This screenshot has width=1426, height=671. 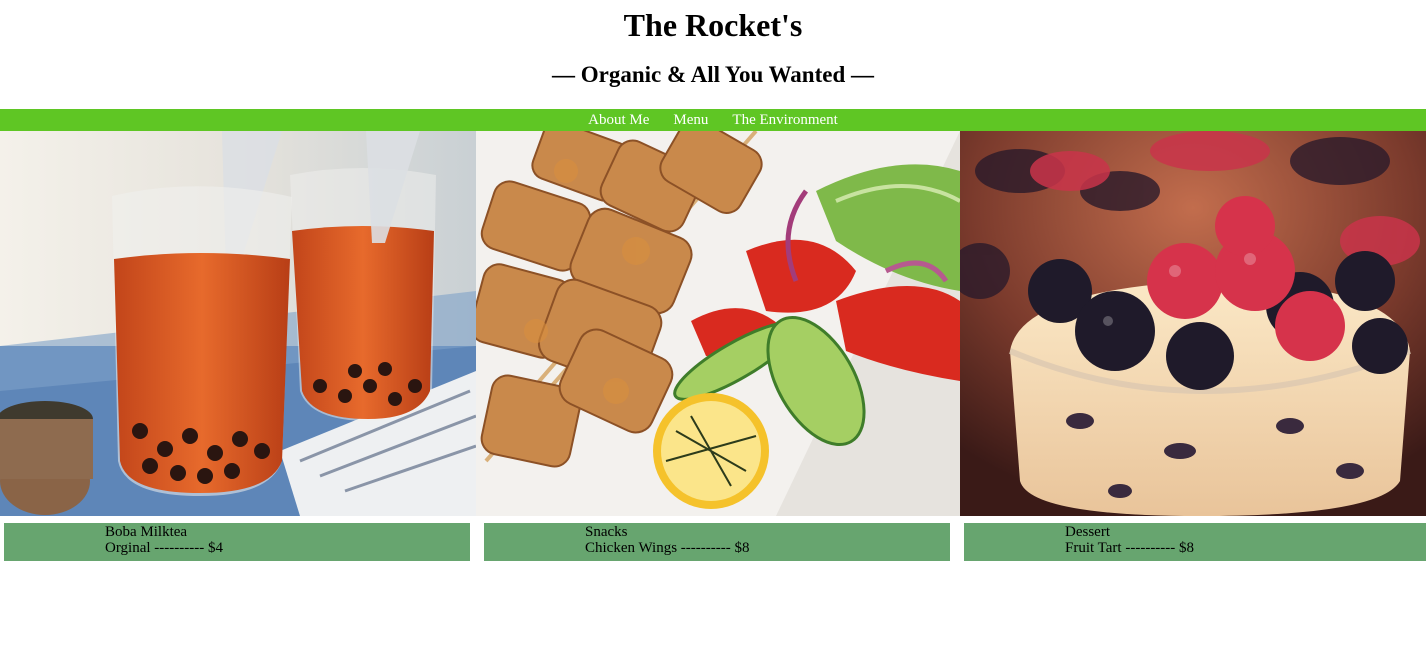 What do you see at coordinates (237, 542) in the screenshot?
I see `menu-card-boba-milktea: Boba Milktea Orginal ---------- $4` at bounding box center [237, 542].